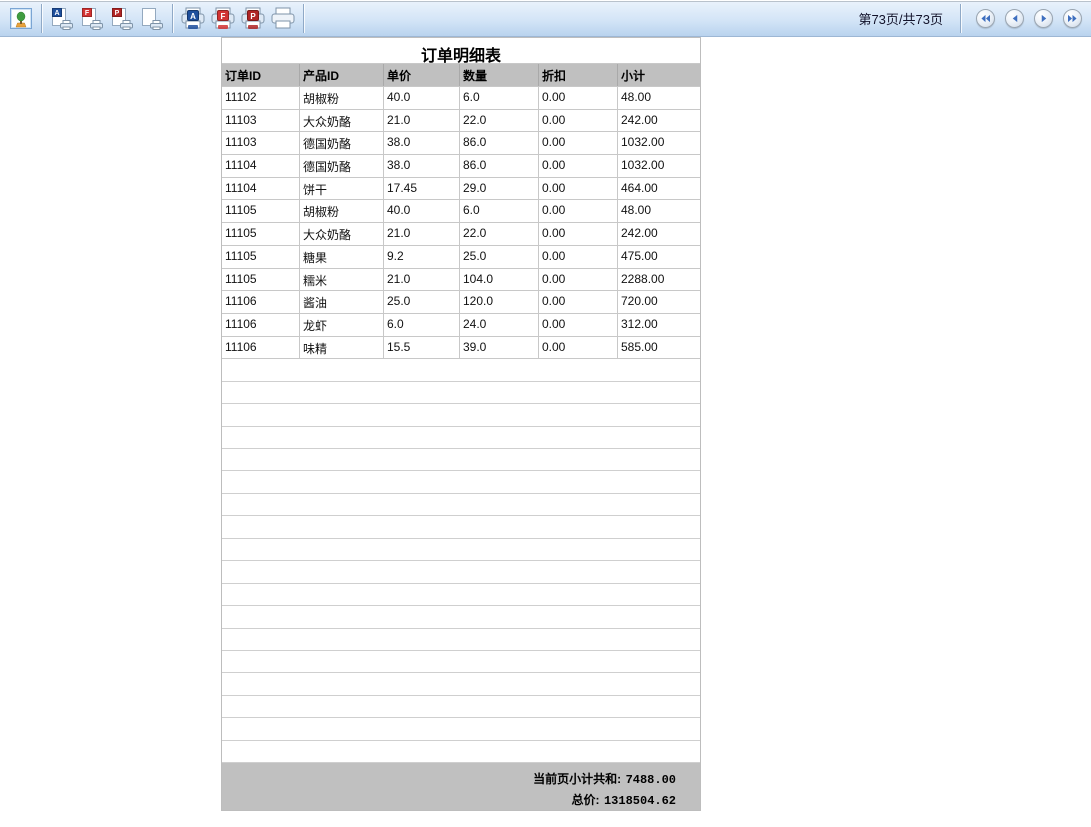 The width and height of the screenshot is (1091, 827). What do you see at coordinates (499, 256) in the screenshot?
I see `table-cell: 25.0` at bounding box center [499, 256].